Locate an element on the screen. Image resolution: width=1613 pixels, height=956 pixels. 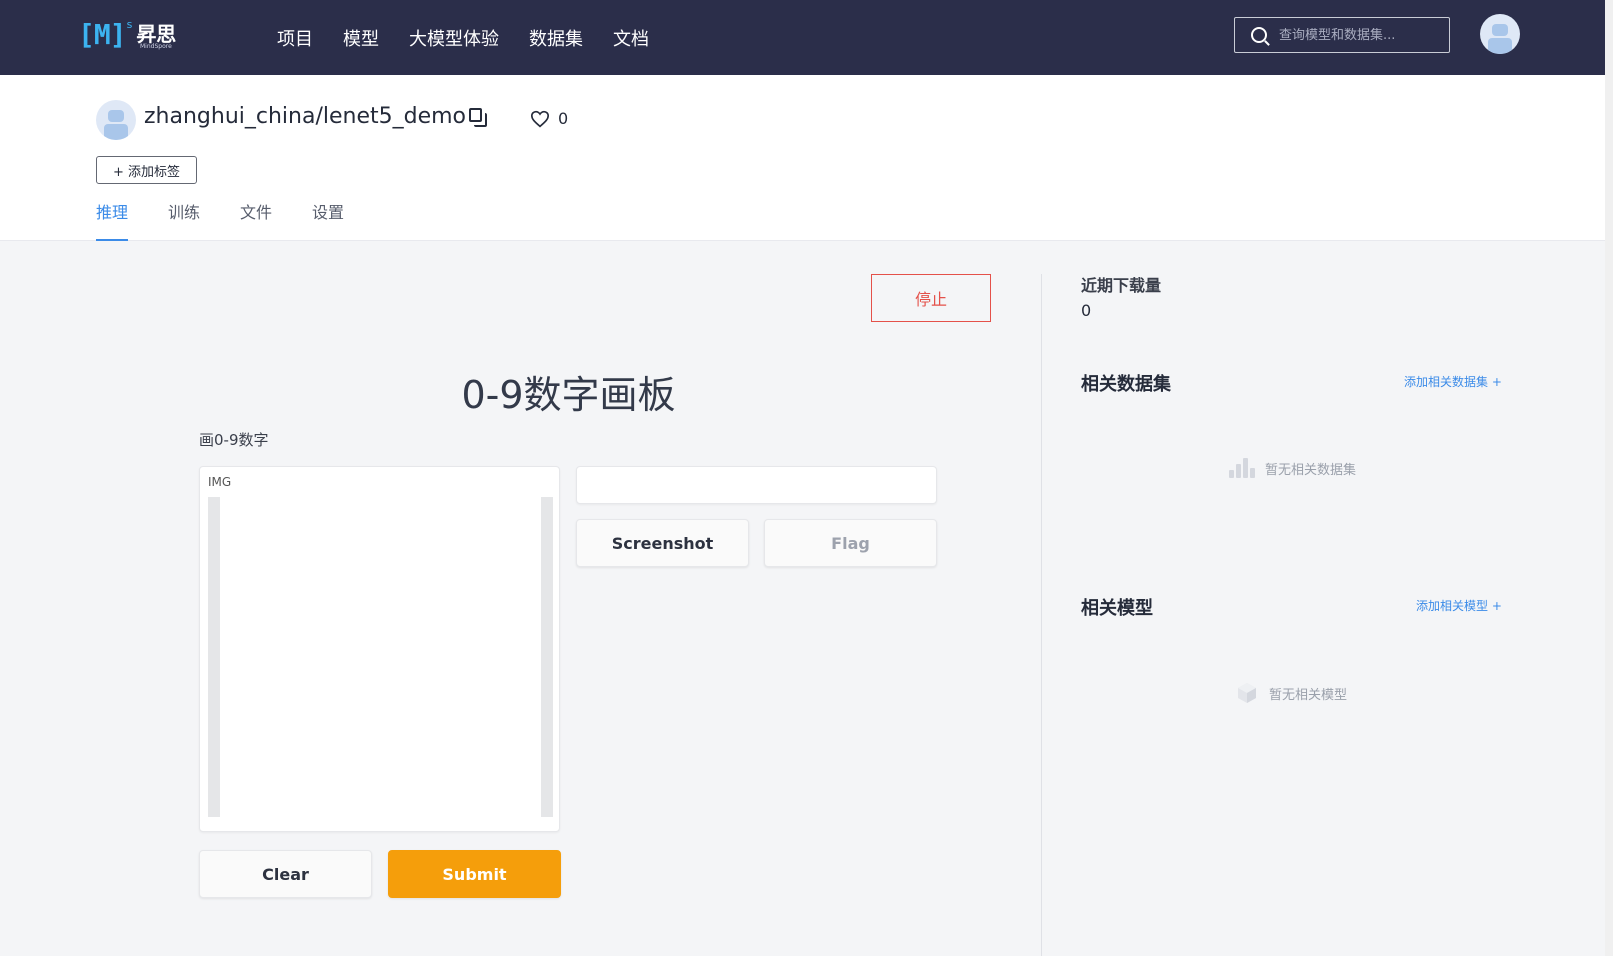
tab-inference: 推理 is located at coordinates (112, 220).